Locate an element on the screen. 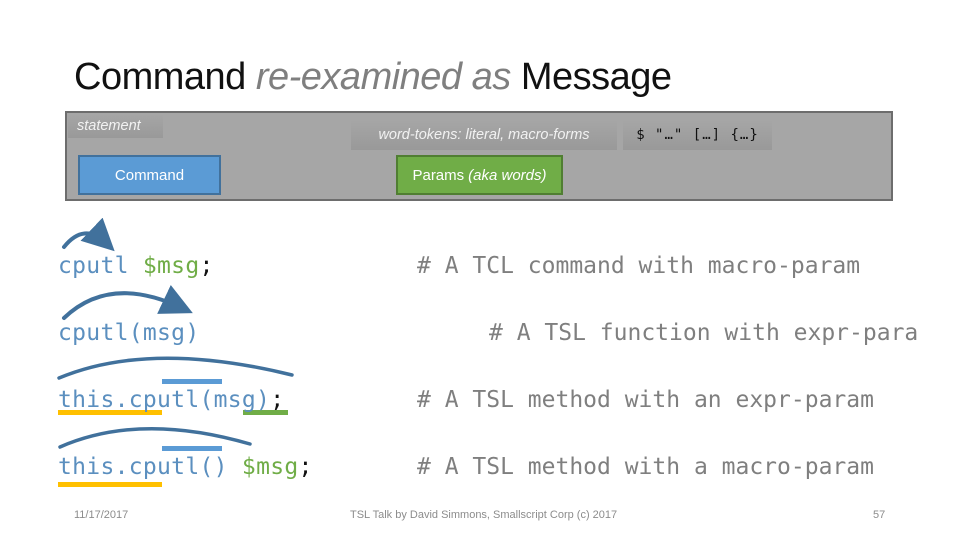 Image resolution: width=960 pixels, height=540 pixels. comment-tcl-command: # A TCL command with macro-param is located at coordinates (639, 266).